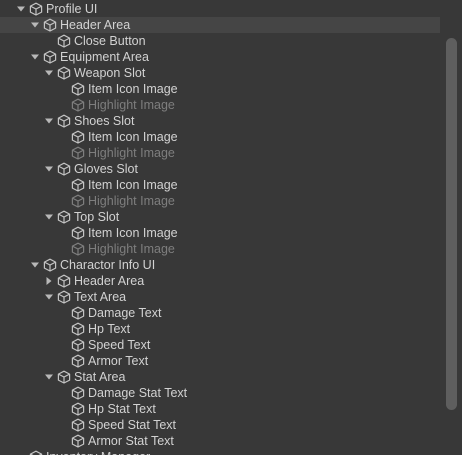 The image size is (462, 455). Describe the element at coordinates (220, 89) in the screenshot. I see `tree-row-weapon-item-icon-image: Item Icon Image` at that location.